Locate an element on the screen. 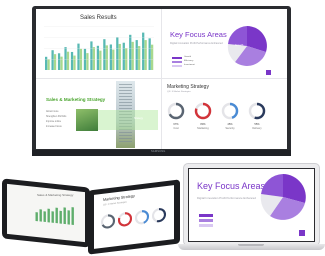 The width and height of the screenshot is (325, 256). sales-bar-chart is located at coordinates (99, 48).